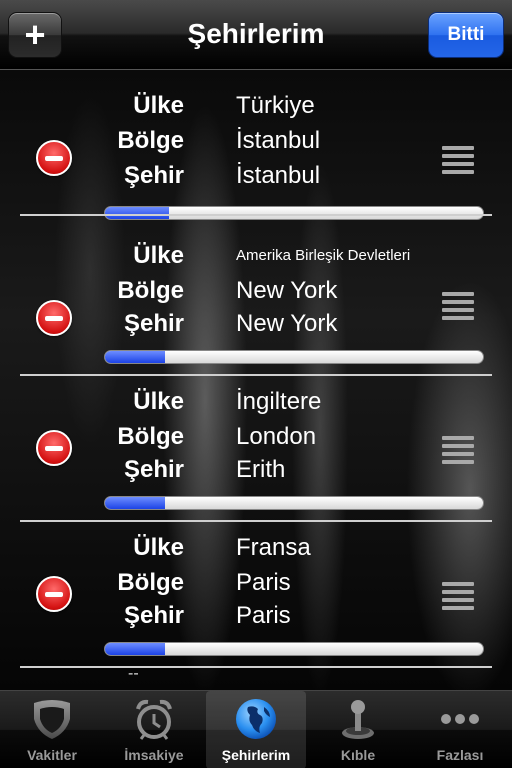 This screenshot has height=768, width=512. I want to click on tab-kible: Kıble, so click(358, 729).